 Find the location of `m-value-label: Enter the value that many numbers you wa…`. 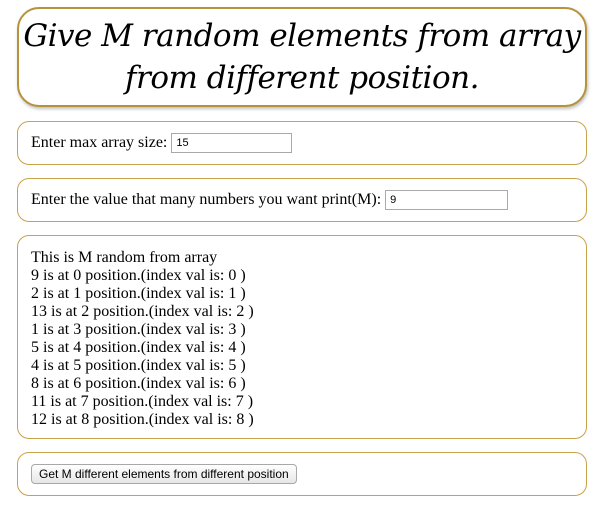

m-value-label: Enter the value that many numbers you wa… is located at coordinates (206, 199).